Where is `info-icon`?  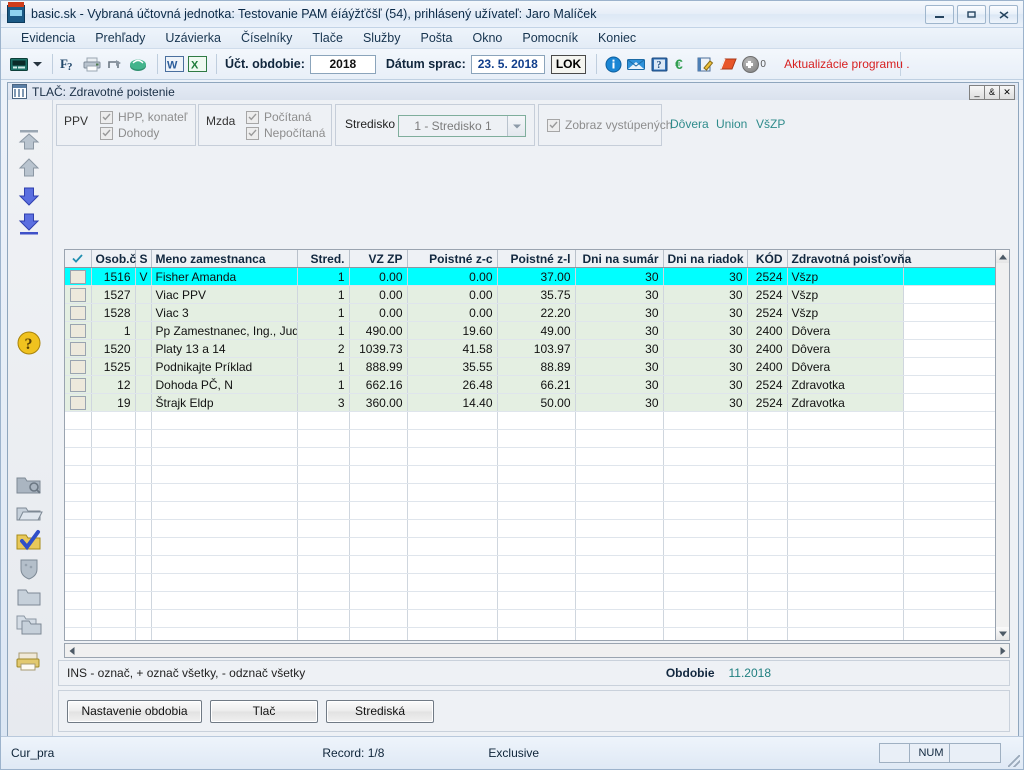 info-icon is located at coordinates (613, 64).